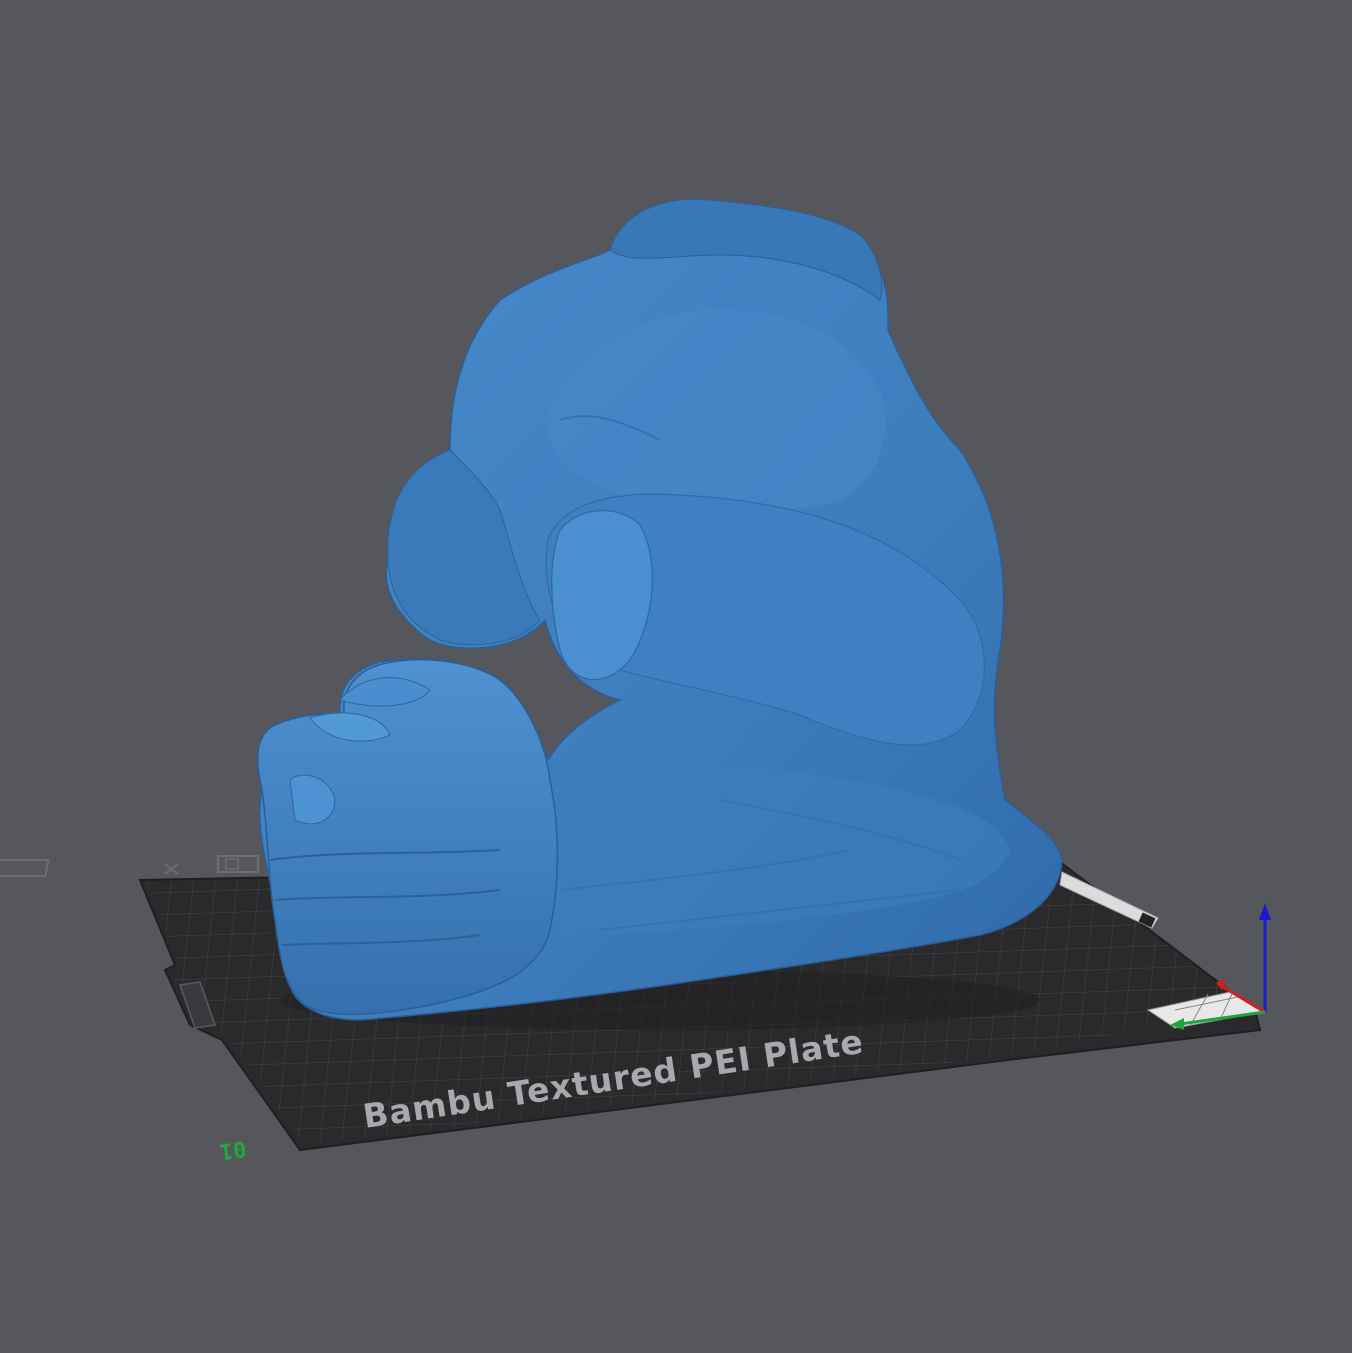  I want to click on arrange-plate-icon, so click(238, 864).